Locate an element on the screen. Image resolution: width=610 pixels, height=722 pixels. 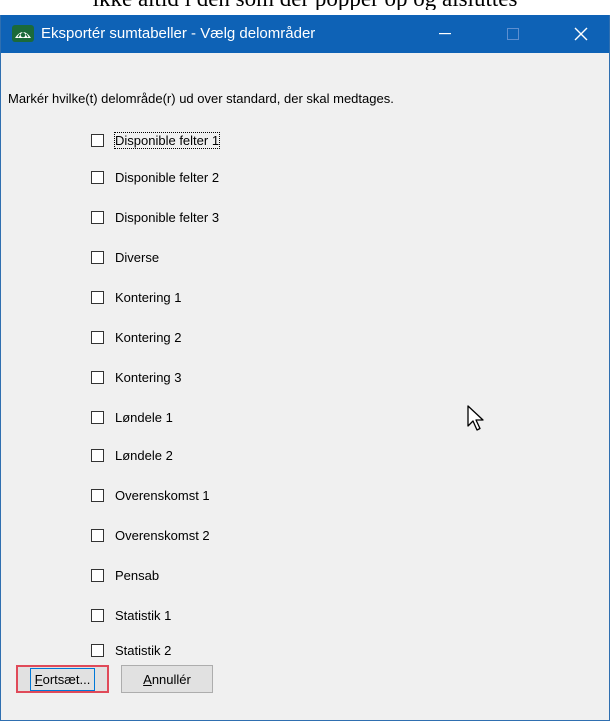
option-statistik-1: Statistik 1 is located at coordinates (131, 615).